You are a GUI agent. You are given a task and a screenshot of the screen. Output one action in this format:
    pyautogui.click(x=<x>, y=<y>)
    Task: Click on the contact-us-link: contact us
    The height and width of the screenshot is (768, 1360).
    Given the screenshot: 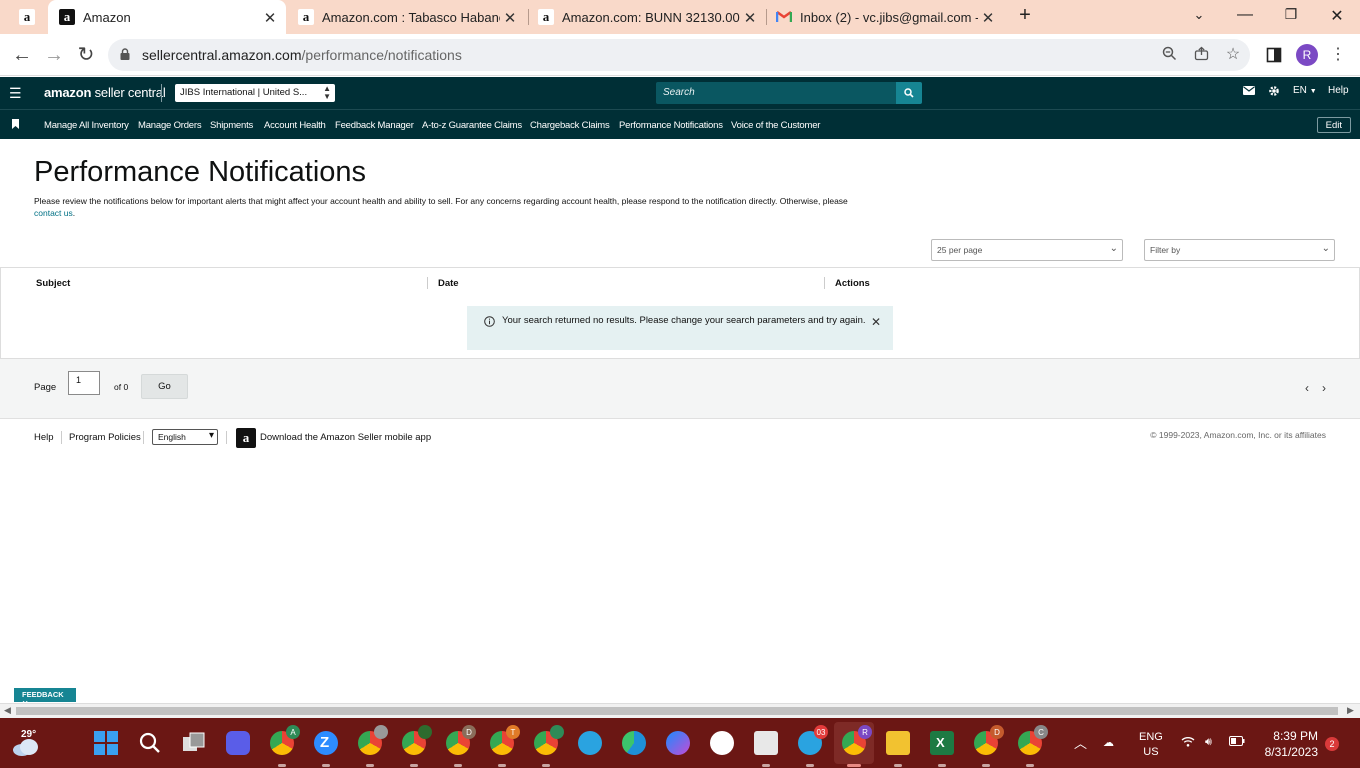 What is the action you would take?
    pyautogui.click(x=53, y=213)
    